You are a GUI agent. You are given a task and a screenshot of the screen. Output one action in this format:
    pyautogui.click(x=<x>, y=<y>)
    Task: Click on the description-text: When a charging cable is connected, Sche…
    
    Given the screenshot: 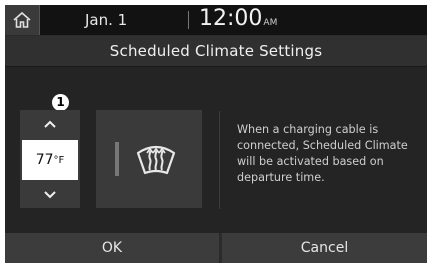 What is the action you would take?
    pyautogui.click(x=322, y=153)
    